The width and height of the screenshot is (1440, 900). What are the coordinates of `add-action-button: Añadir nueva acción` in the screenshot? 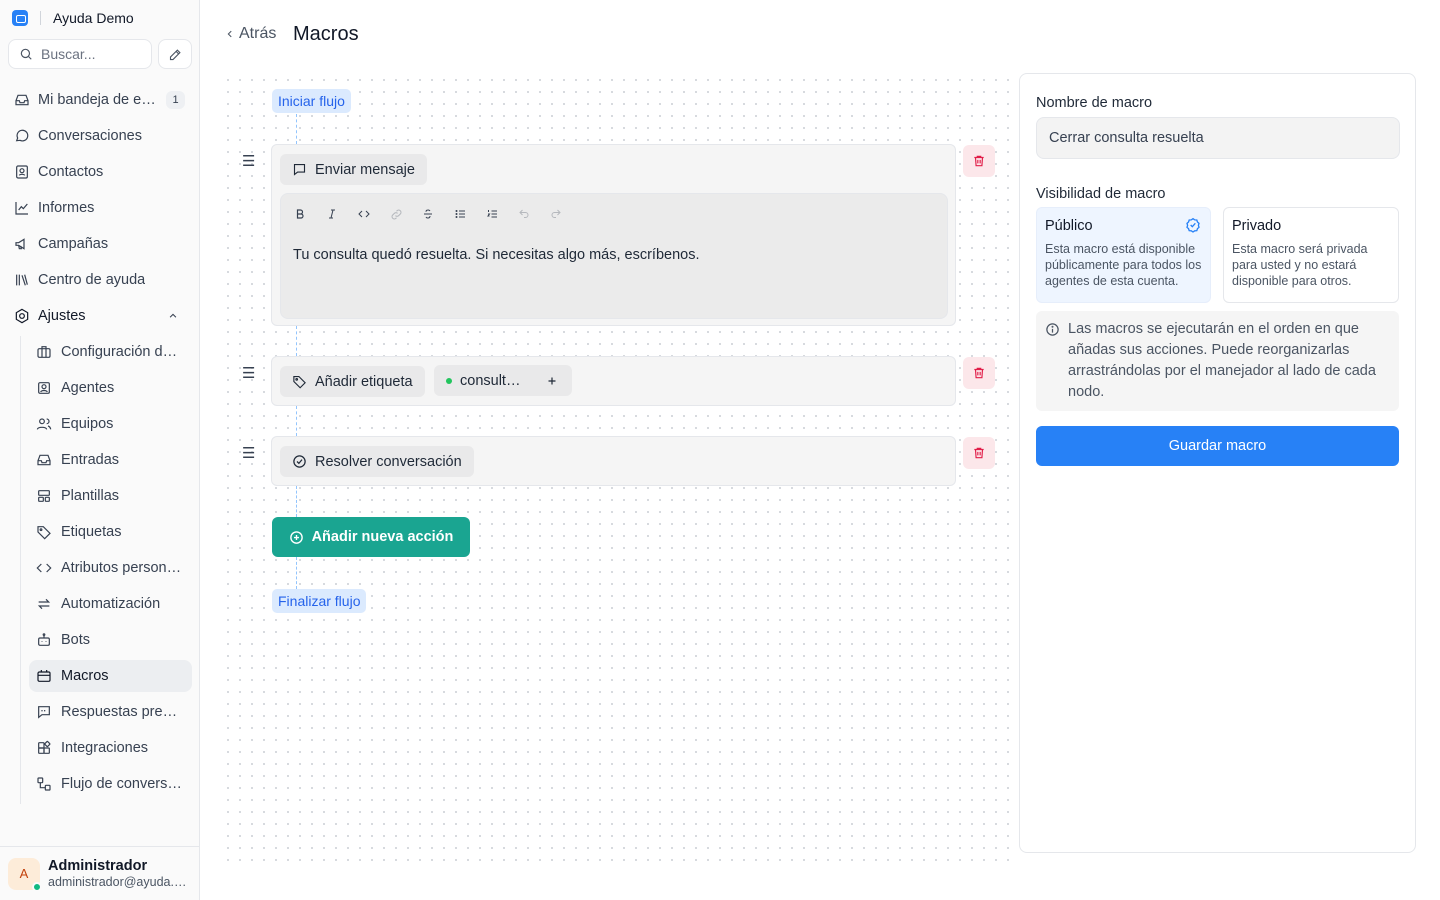 It's located at (371, 537).